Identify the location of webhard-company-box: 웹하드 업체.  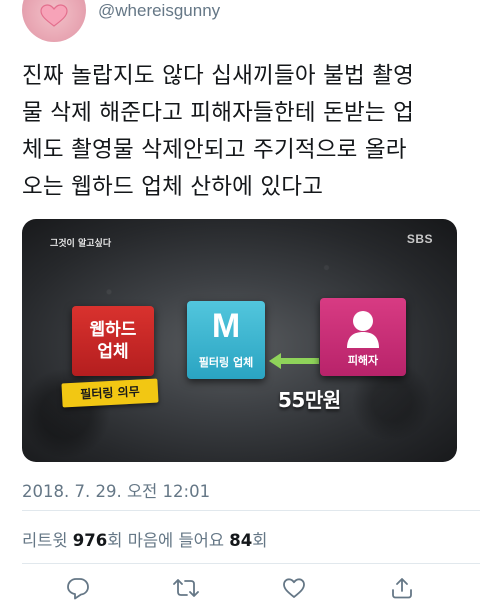
(113, 341).